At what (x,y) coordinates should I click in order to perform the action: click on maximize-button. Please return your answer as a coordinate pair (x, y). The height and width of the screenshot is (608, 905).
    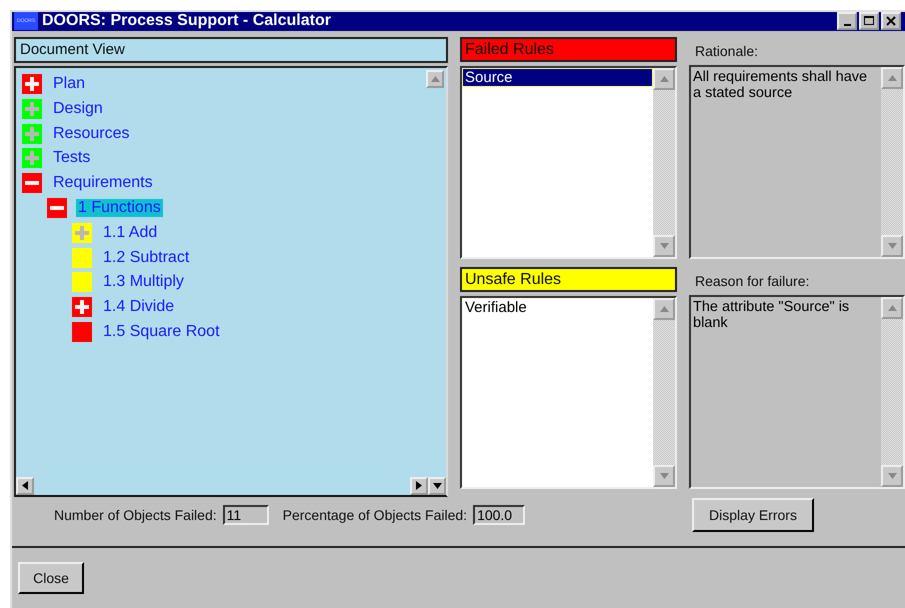
    Looking at the image, I should click on (869, 21).